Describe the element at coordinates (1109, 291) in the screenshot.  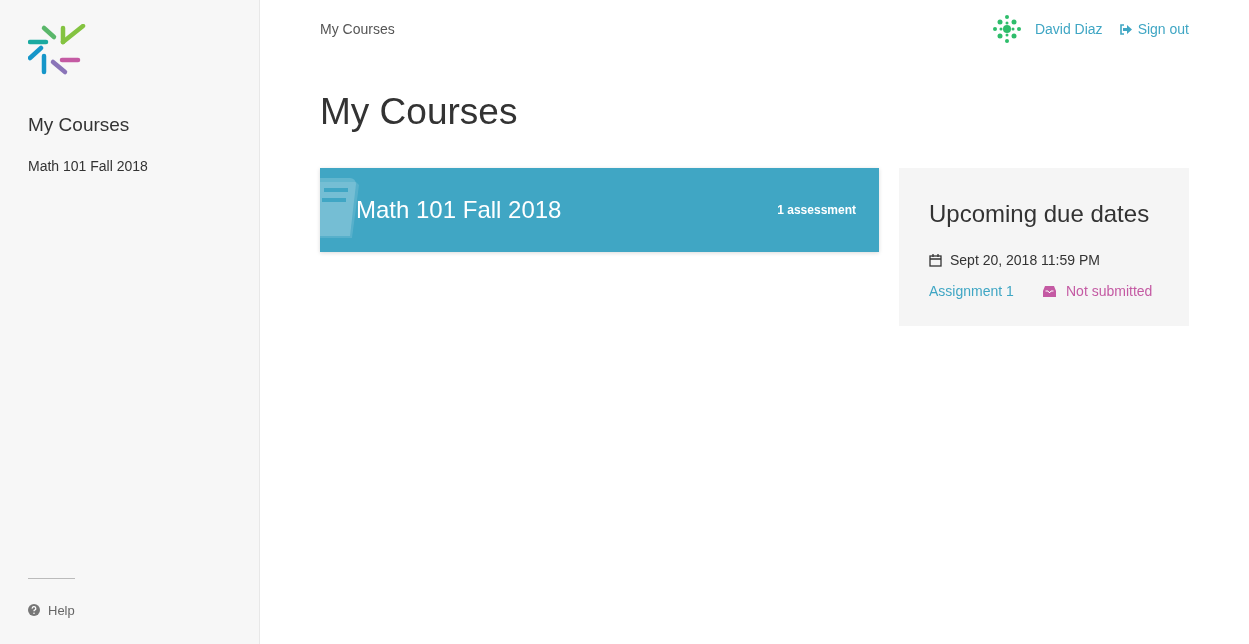
I see `submission-status: Not submitted` at that location.